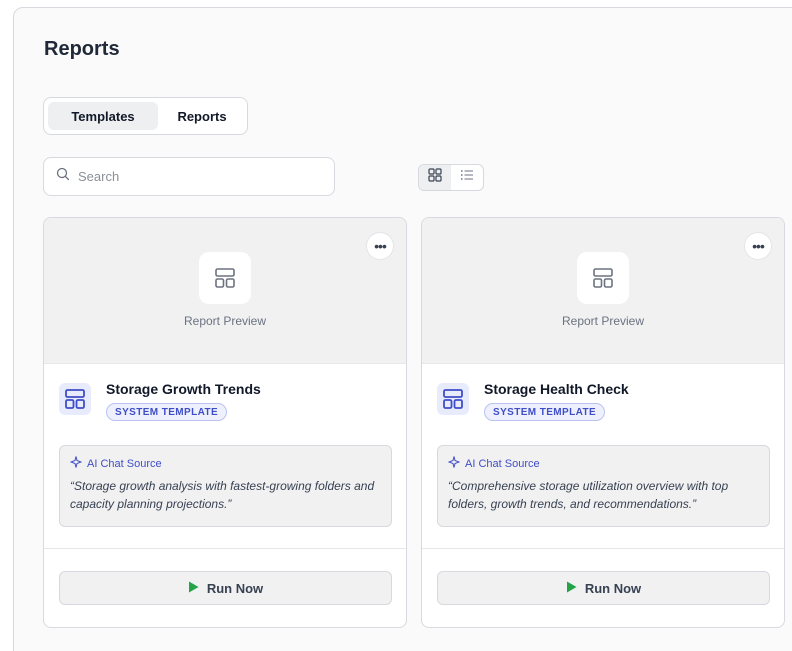 Image resolution: width=792 pixels, height=651 pixels. Describe the element at coordinates (556, 389) in the screenshot. I see `card-title: Storage Health Check` at that location.